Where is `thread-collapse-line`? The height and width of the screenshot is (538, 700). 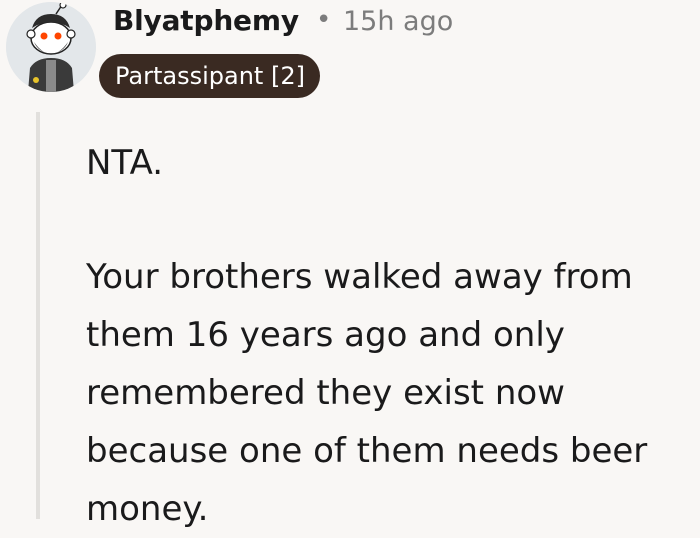 thread-collapse-line is located at coordinates (38, 315).